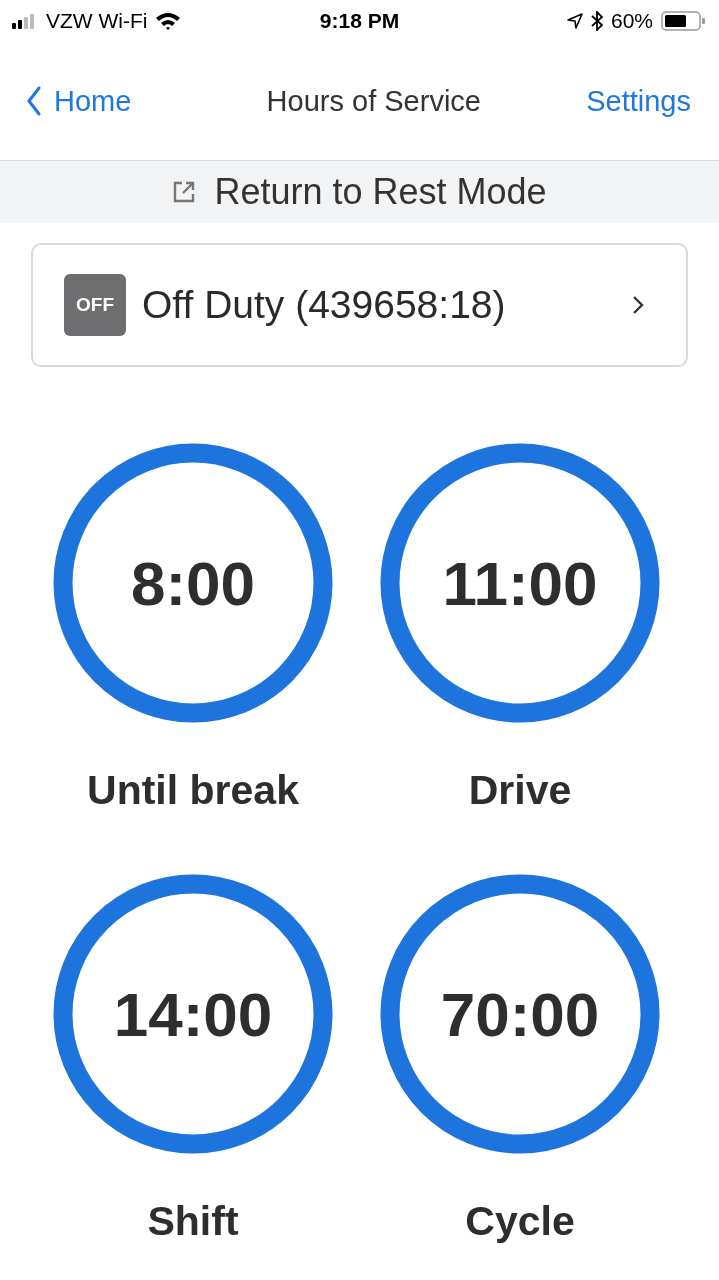 The height and width of the screenshot is (1280, 719). What do you see at coordinates (596, 21) in the screenshot?
I see `bluetooth-icon` at bounding box center [596, 21].